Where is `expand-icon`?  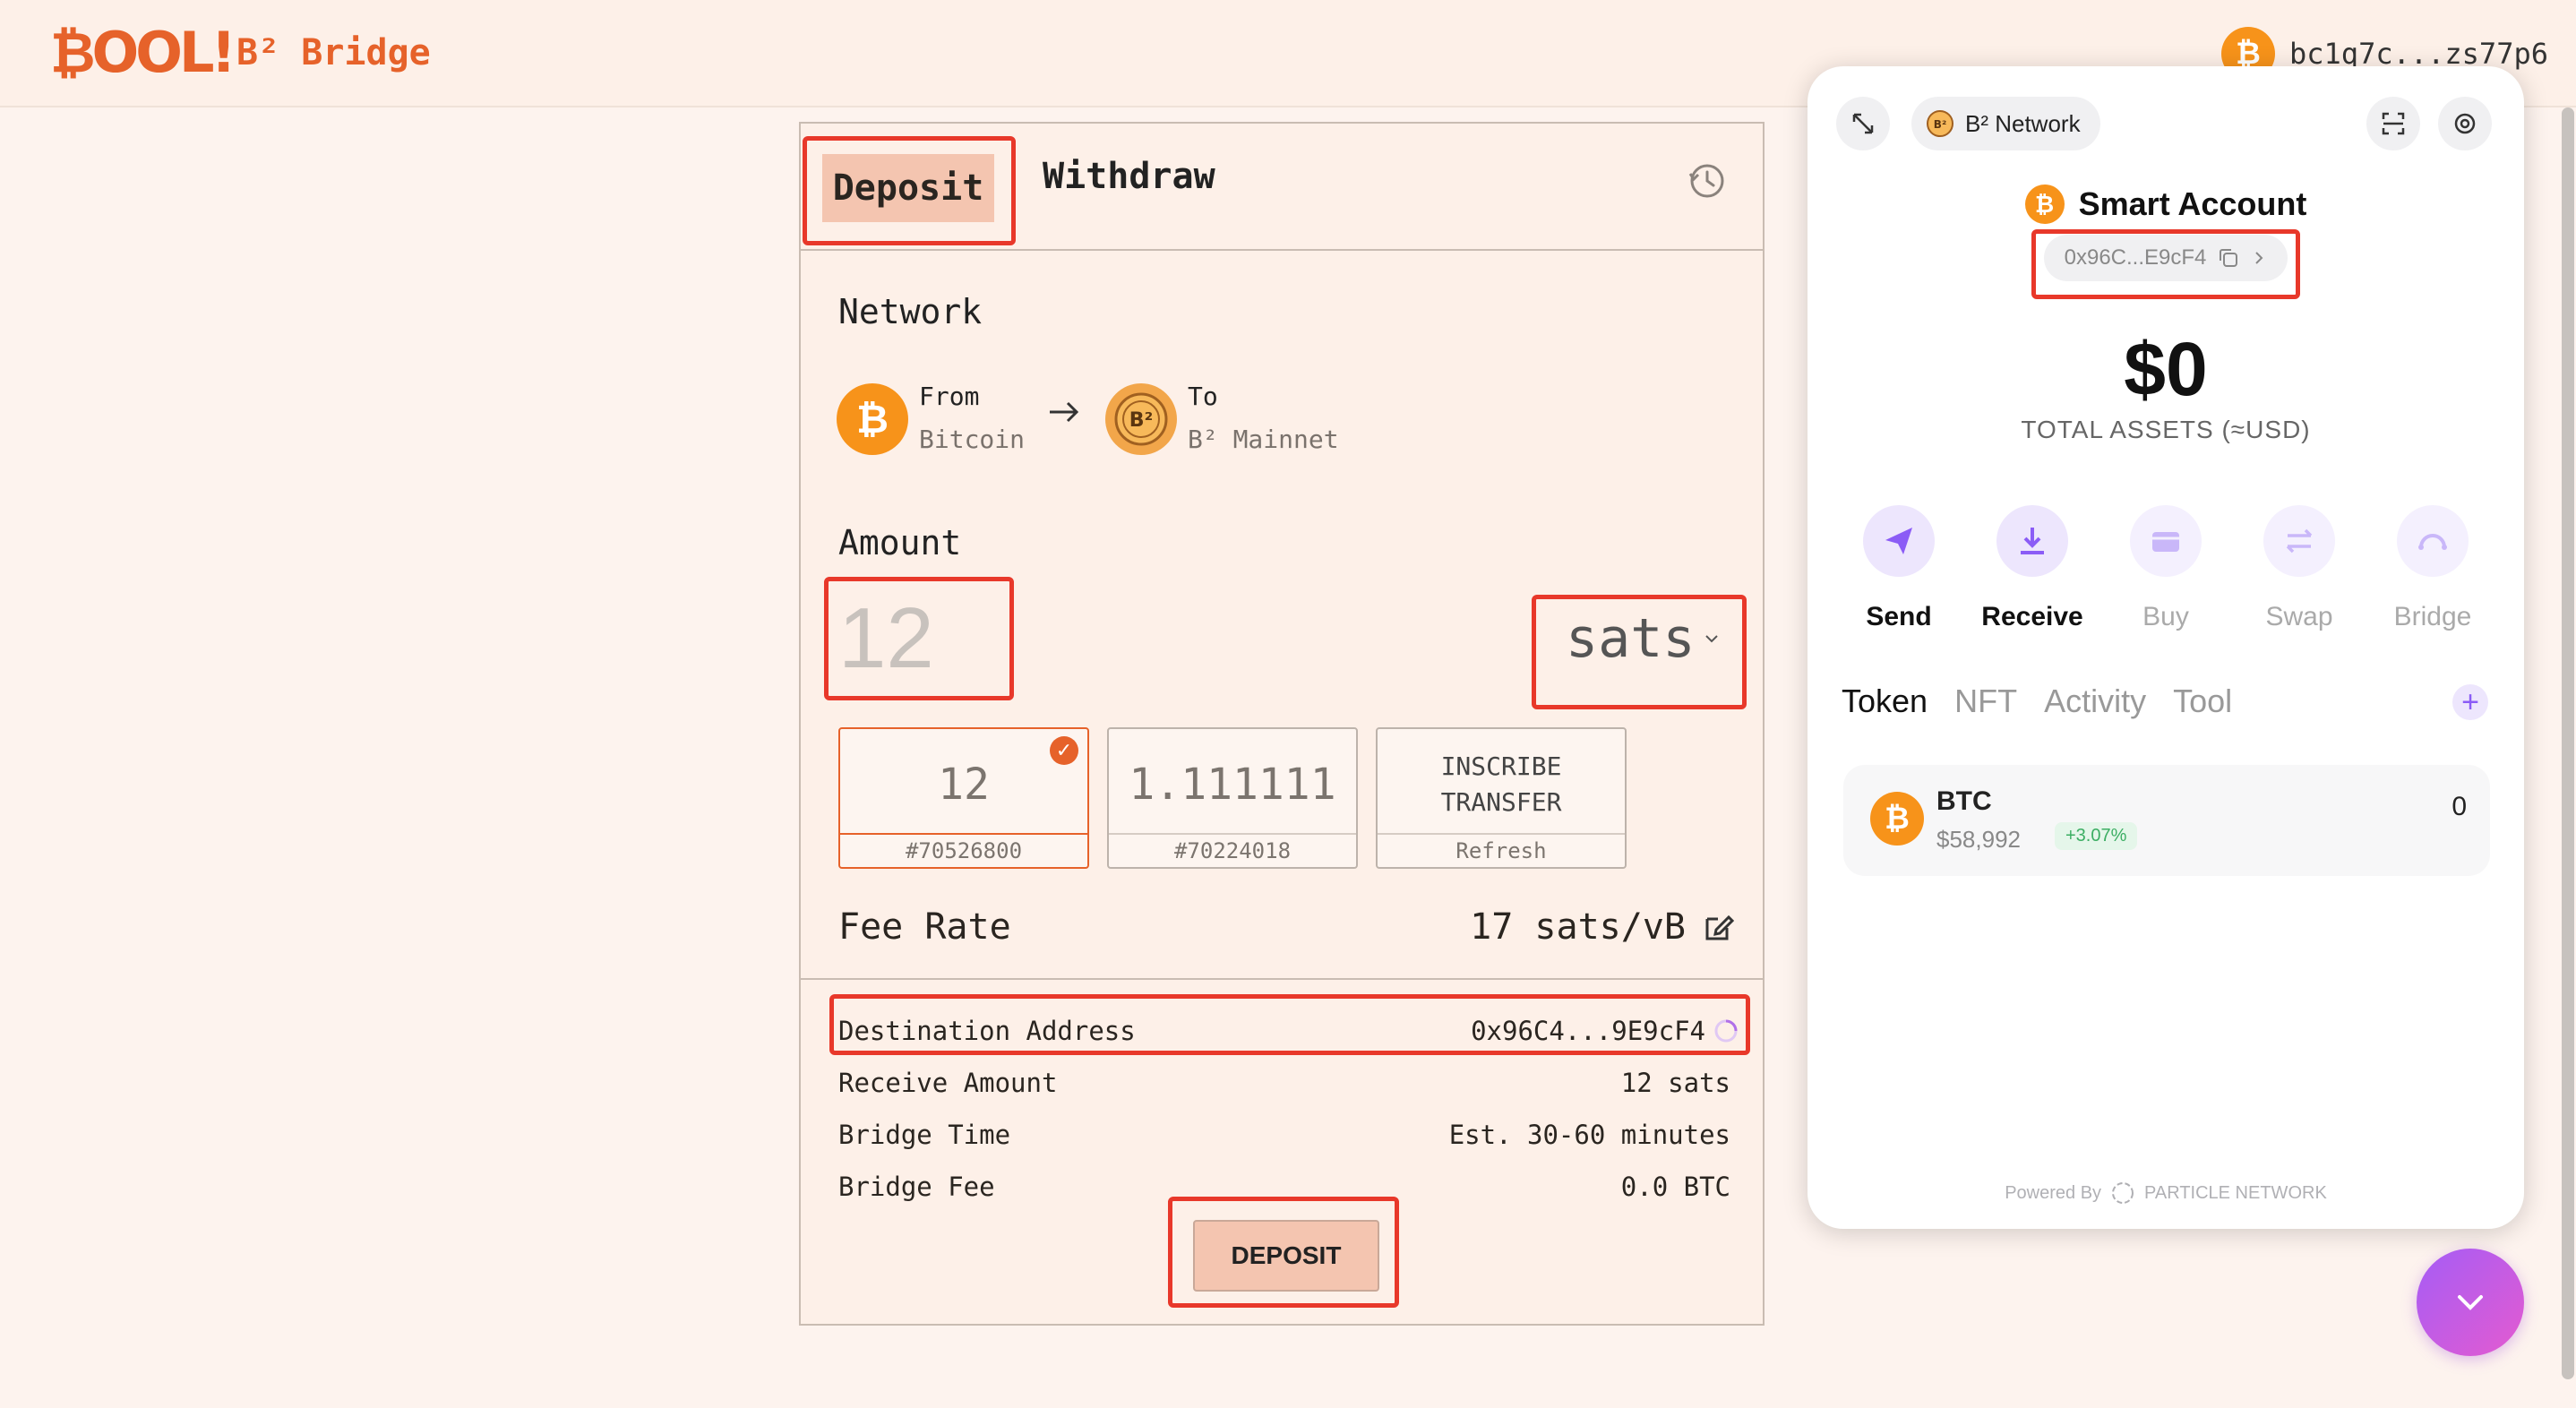 expand-icon is located at coordinates (1863, 123).